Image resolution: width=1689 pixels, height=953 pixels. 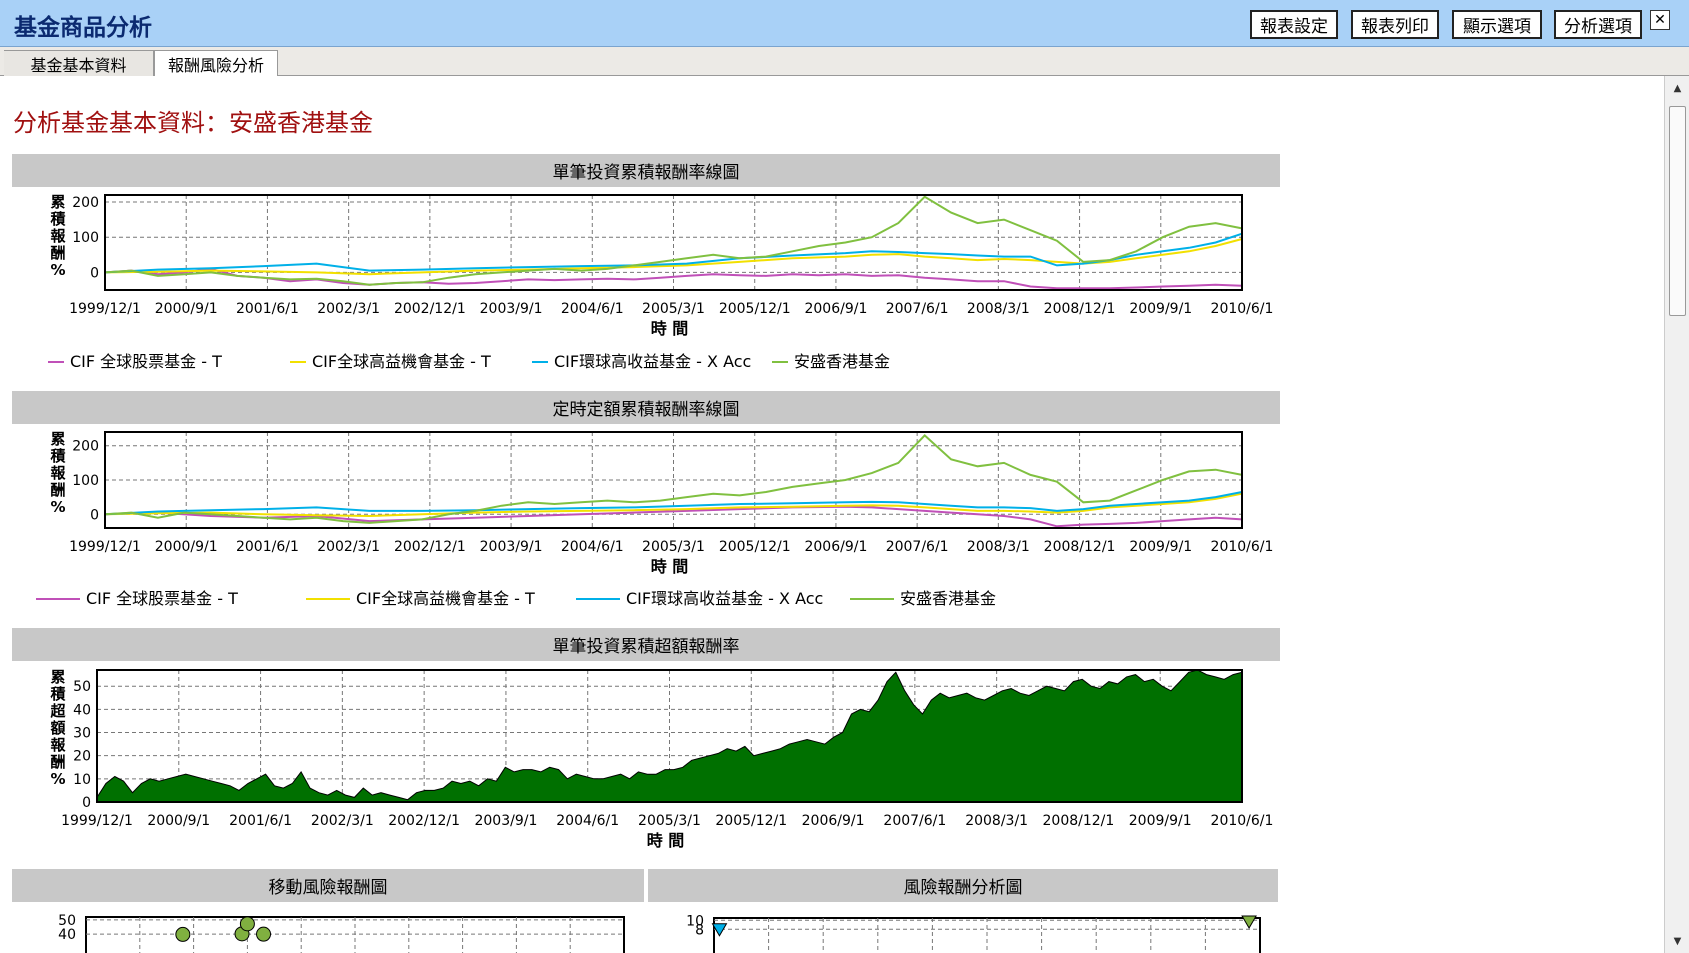 What do you see at coordinates (835, 309) in the screenshot?
I see `chart1-x-tick-label: 2006/9/1` at bounding box center [835, 309].